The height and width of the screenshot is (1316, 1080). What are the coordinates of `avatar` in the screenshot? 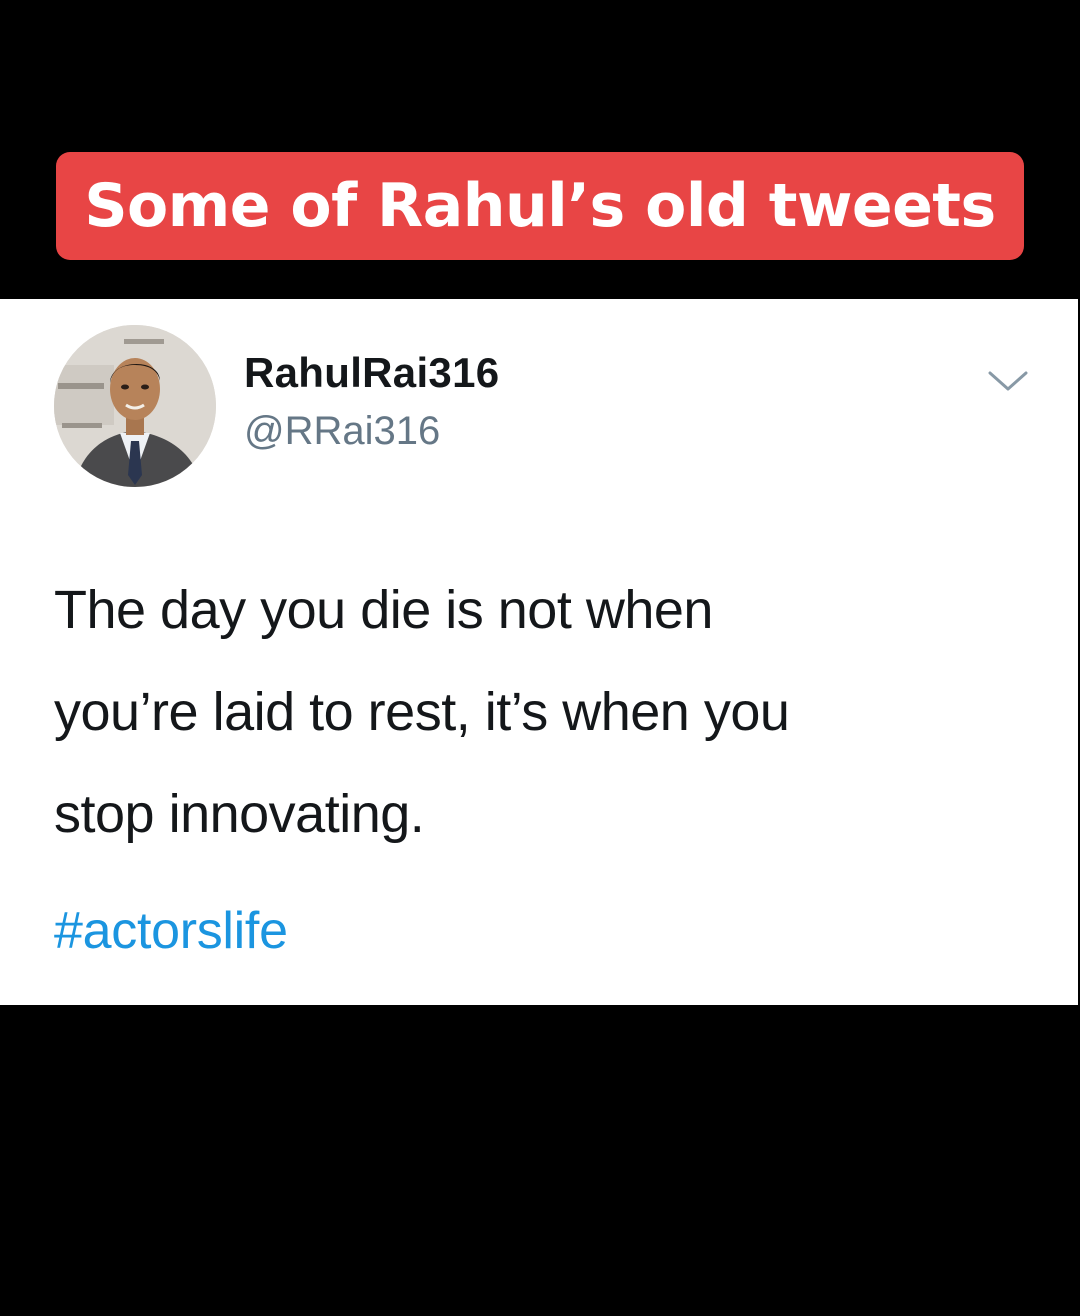 It's located at (135, 406).